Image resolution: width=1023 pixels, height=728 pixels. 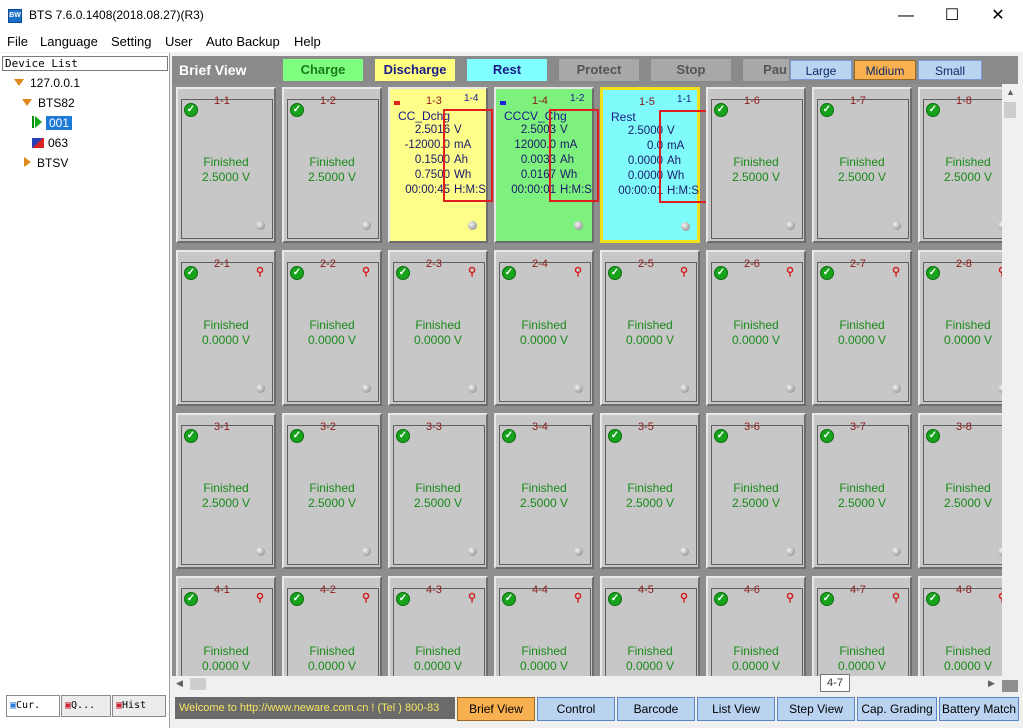 What do you see at coordinates (33, 706) in the screenshot?
I see `tab-current: ▣Cur.` at bounding box center [33, 706].